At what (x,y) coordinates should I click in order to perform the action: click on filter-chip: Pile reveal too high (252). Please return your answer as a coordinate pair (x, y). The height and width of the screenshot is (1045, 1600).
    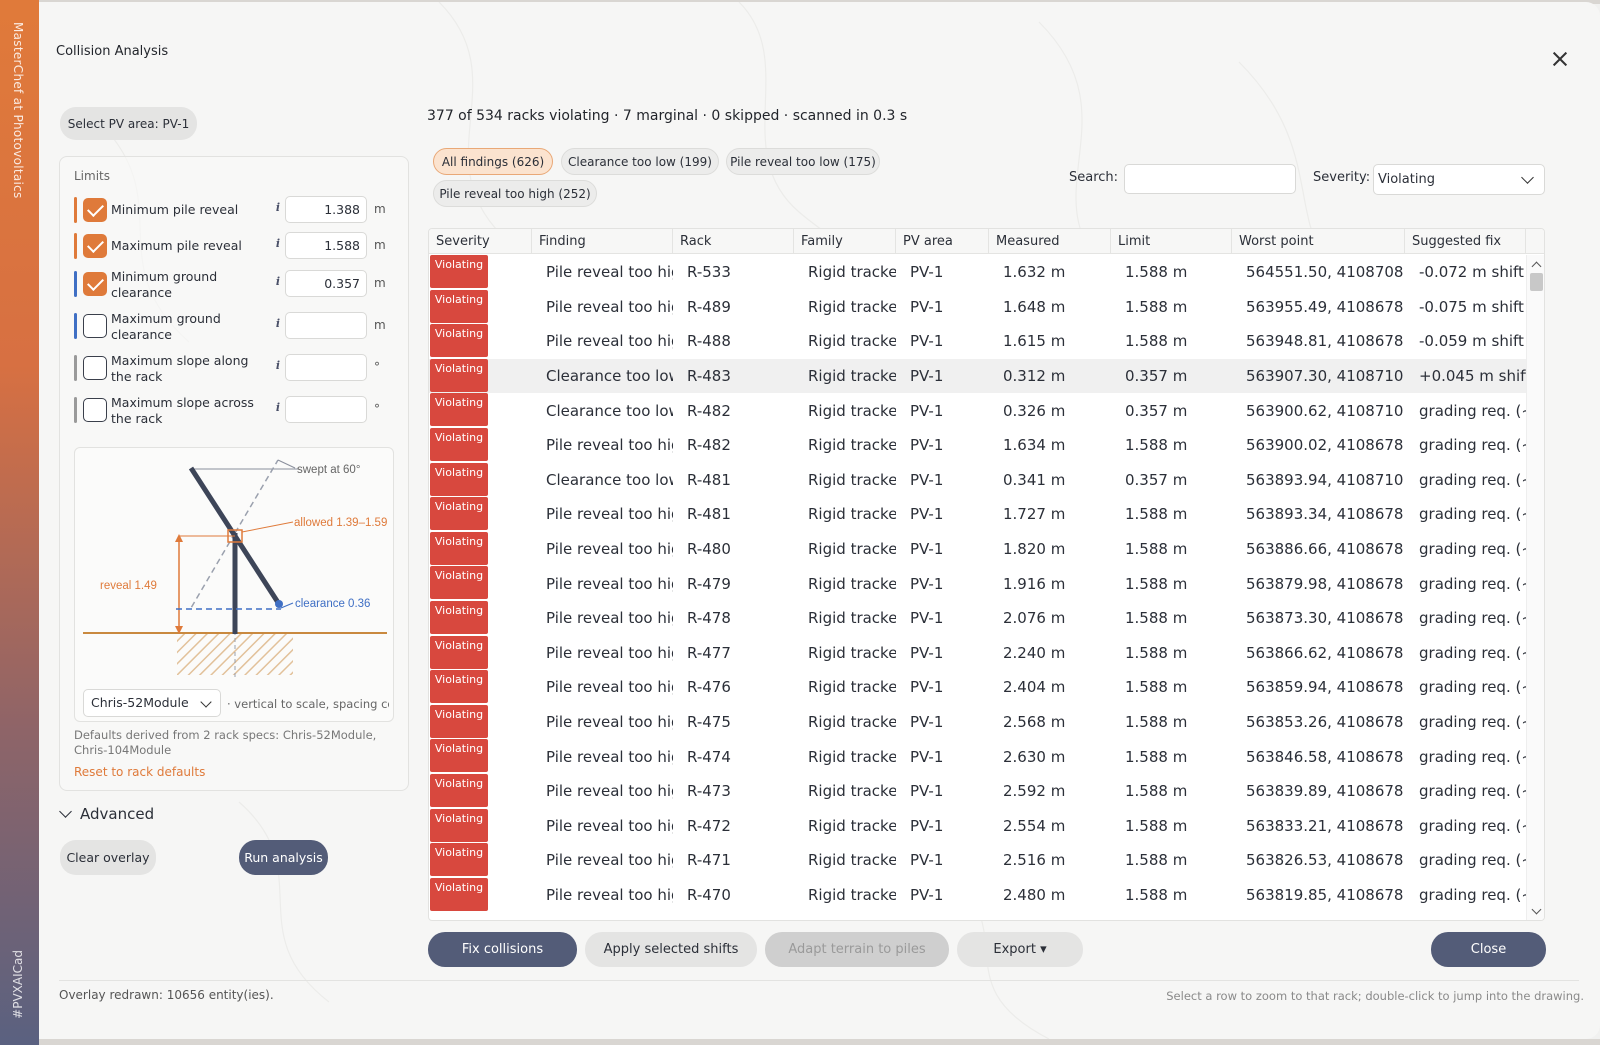
    Looking at the image, I should click on (515, 193).